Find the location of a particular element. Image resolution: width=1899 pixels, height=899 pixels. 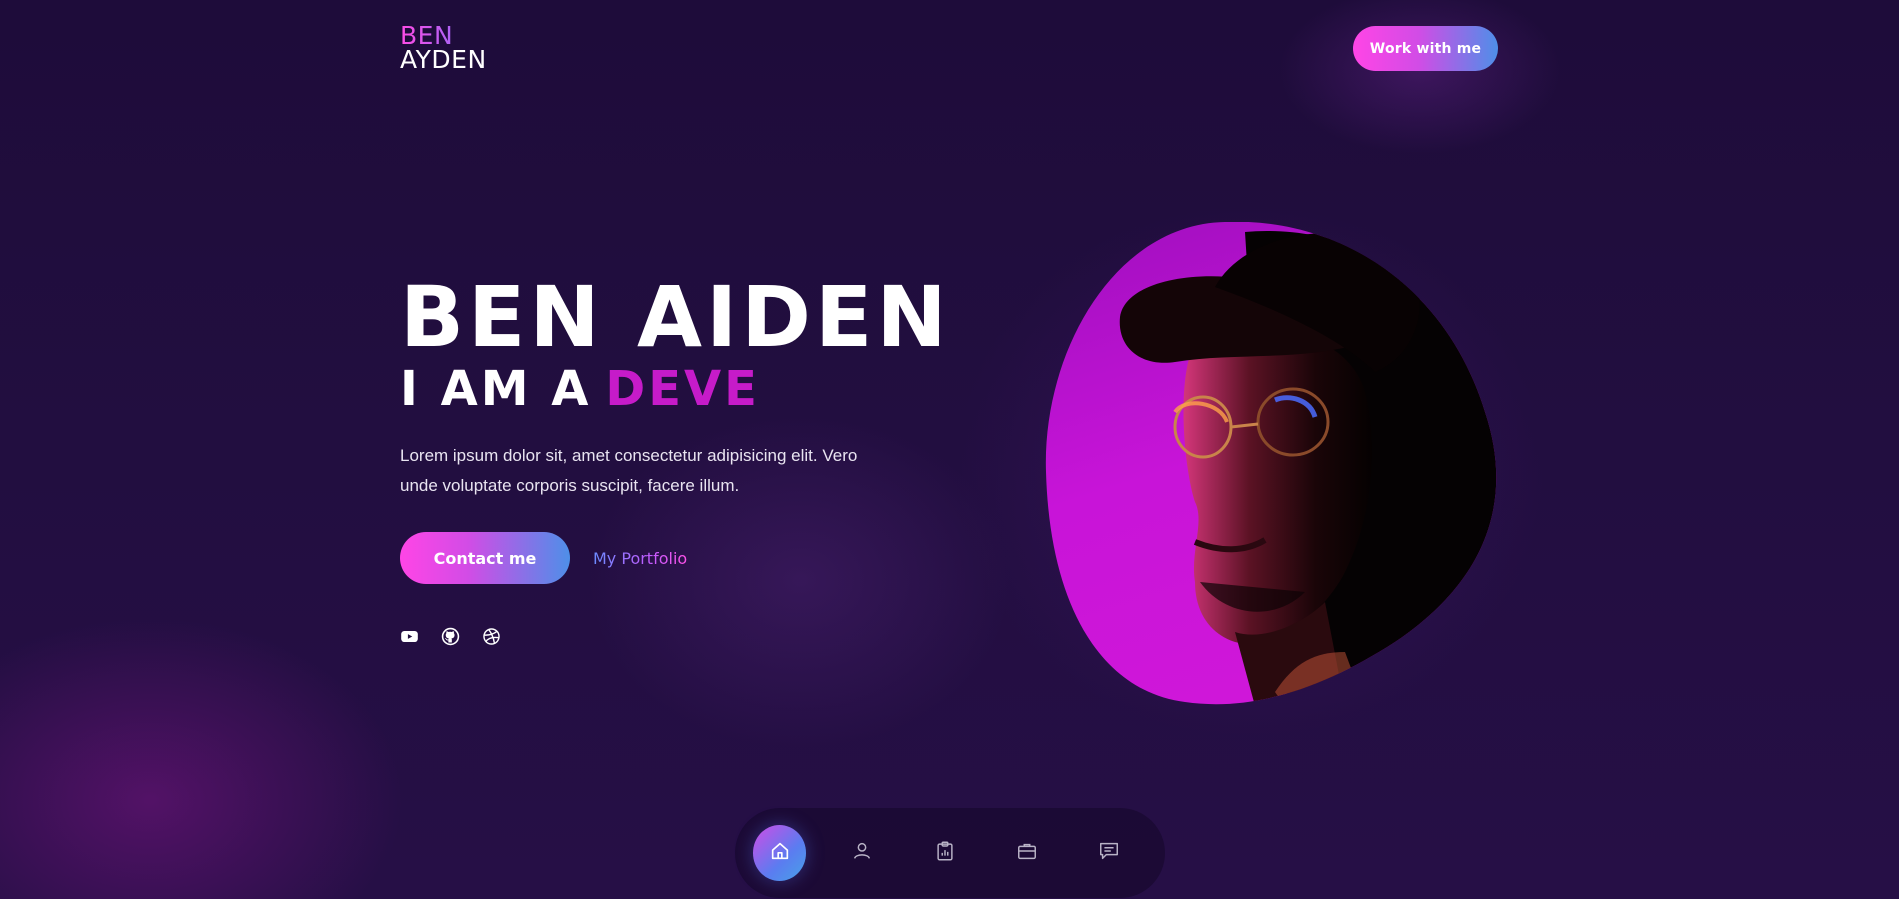

work-with-me-button: Work with me is located at coordinates (1425, 48).